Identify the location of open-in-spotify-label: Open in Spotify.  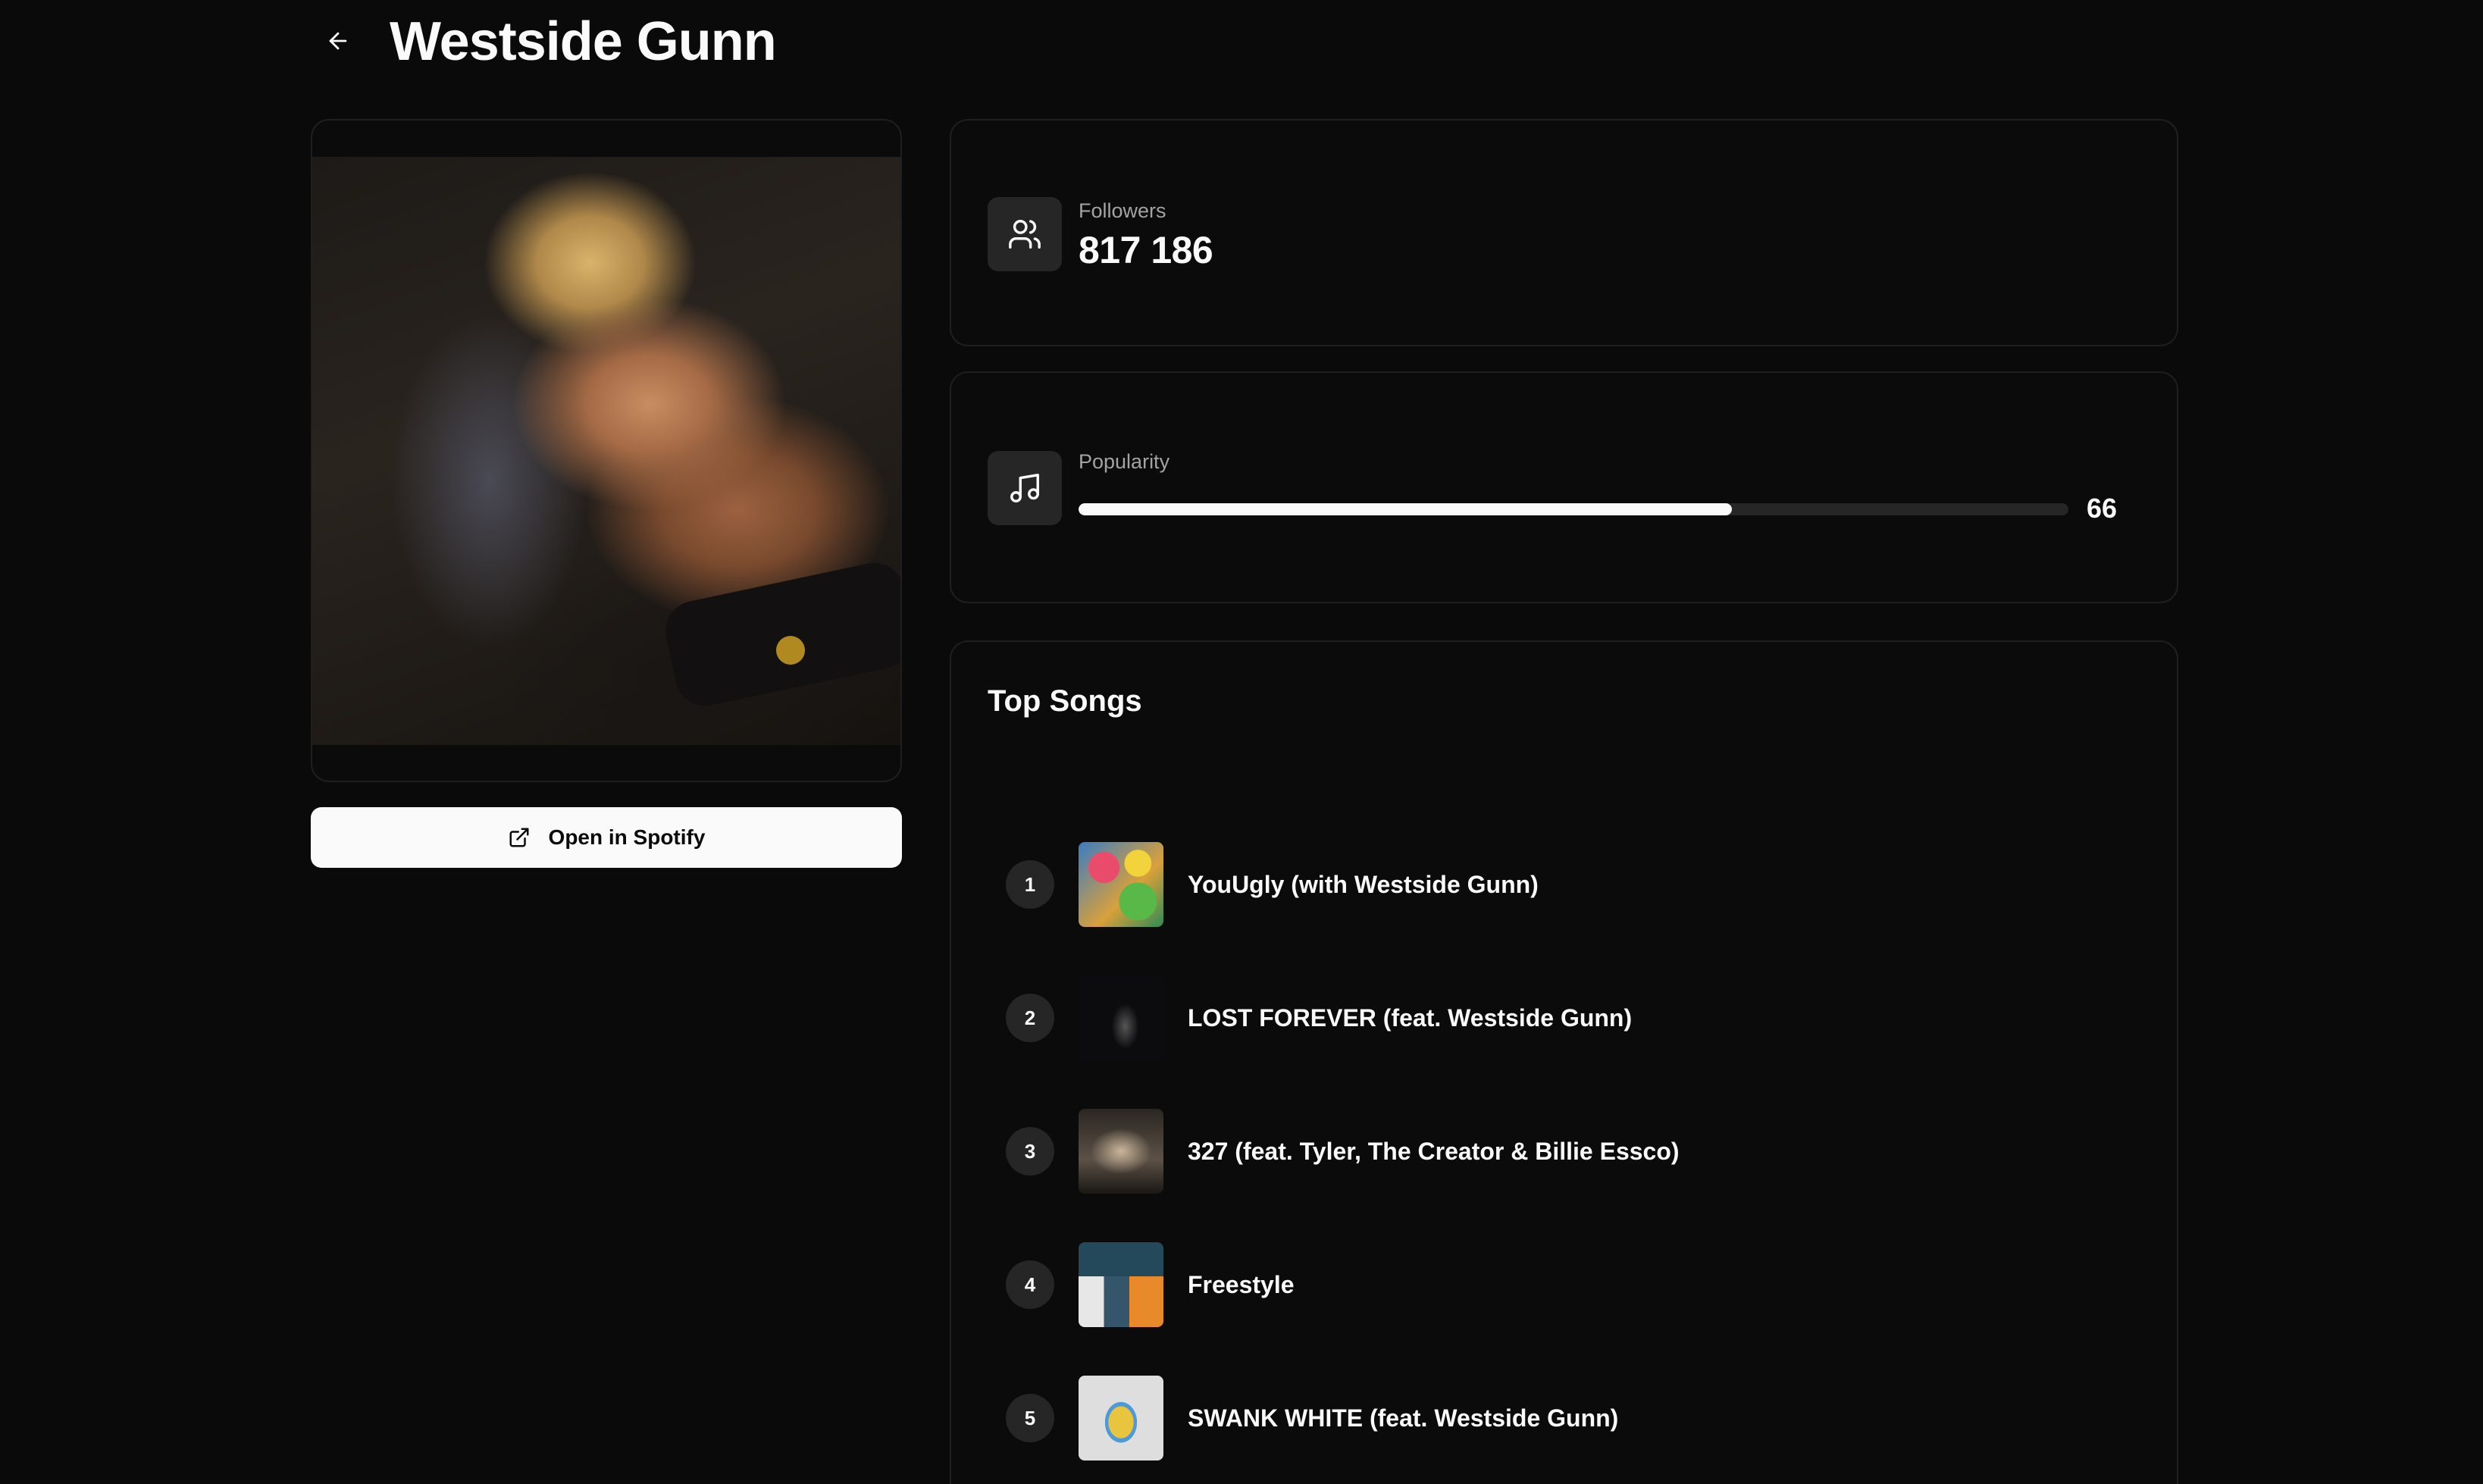
(627, 837).